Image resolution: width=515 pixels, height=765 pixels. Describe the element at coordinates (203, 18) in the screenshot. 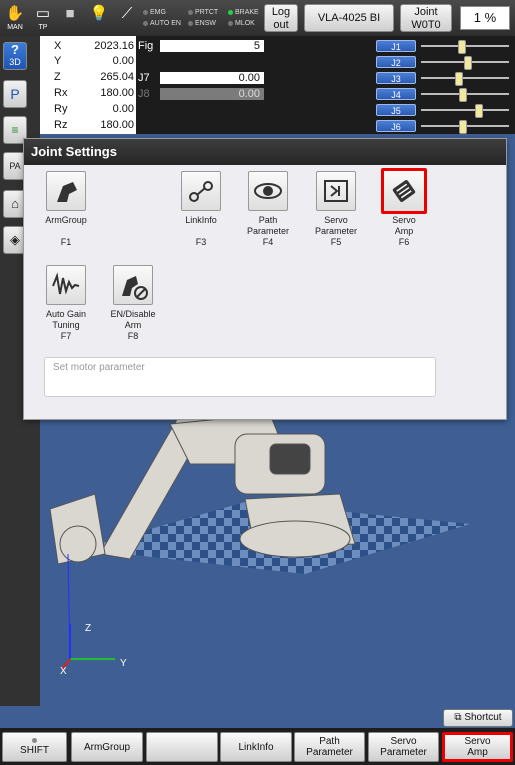

I see `indicators-group-2: PRTCT ENSW` at that location.